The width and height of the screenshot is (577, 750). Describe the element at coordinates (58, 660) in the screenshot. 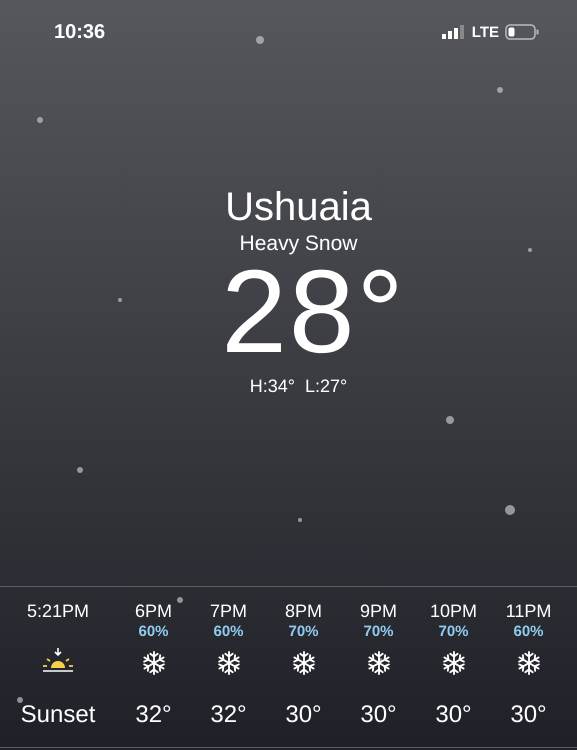

I see `sunset-icon` at that location.